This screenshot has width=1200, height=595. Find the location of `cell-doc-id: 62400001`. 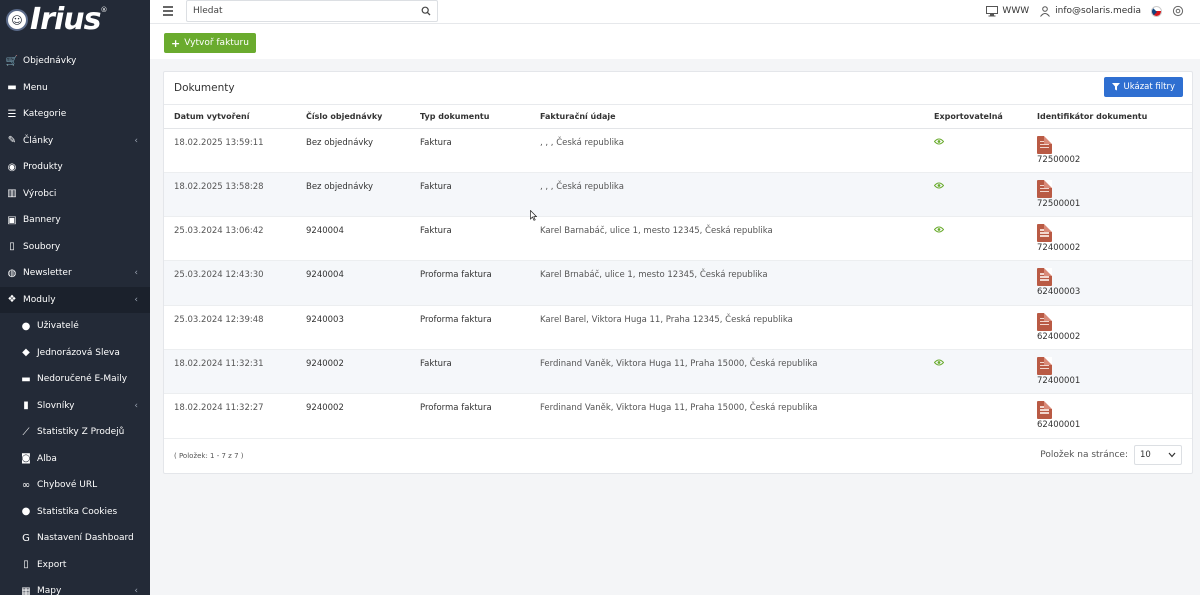

cell-doc-id: 62400001 is located at coordinates (1109, 416).